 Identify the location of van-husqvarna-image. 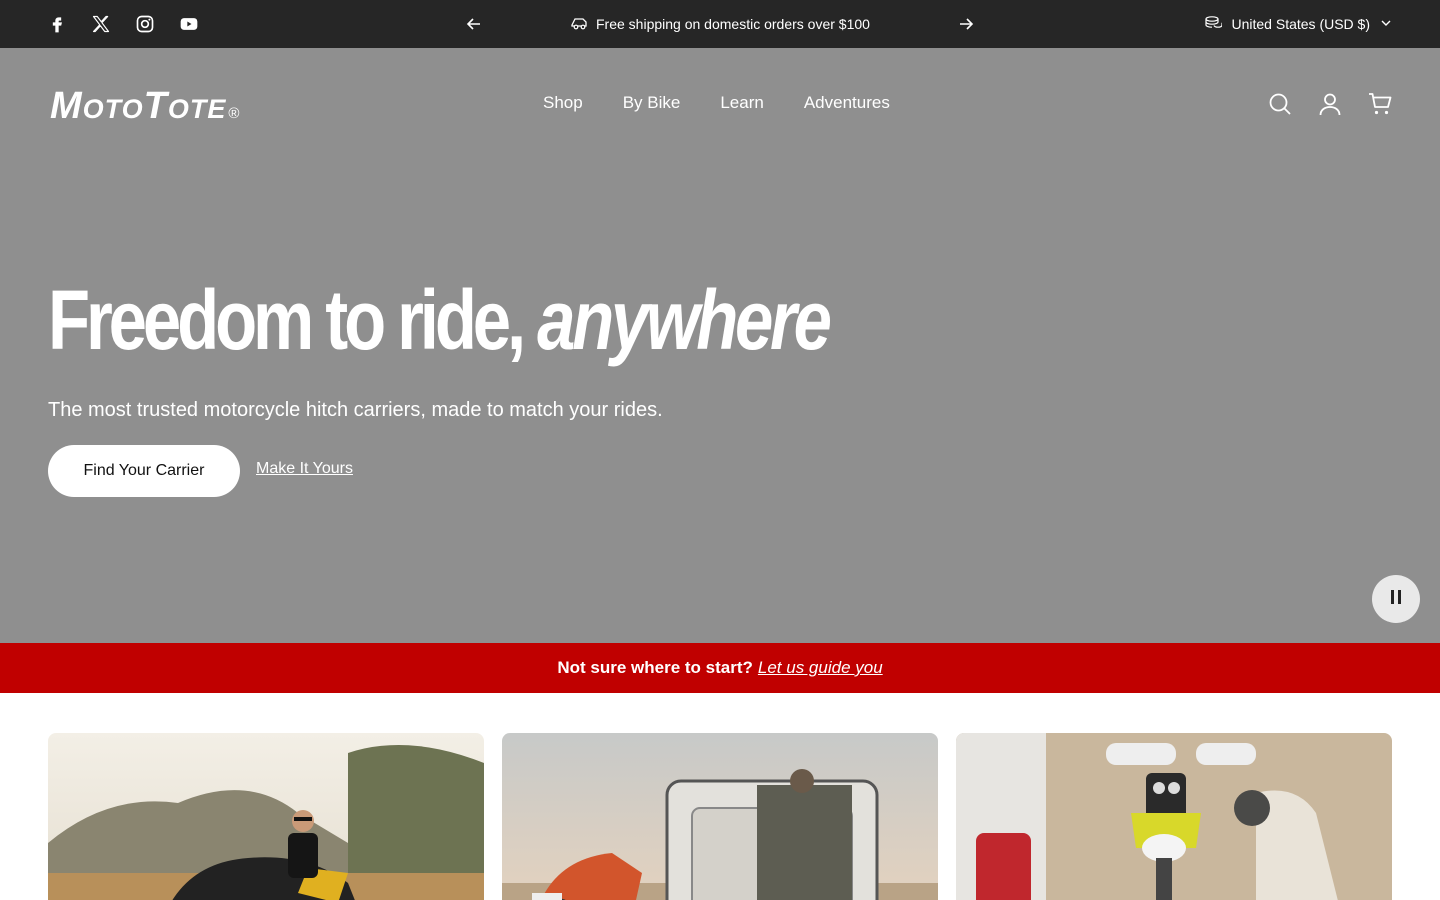
(1174, 816).